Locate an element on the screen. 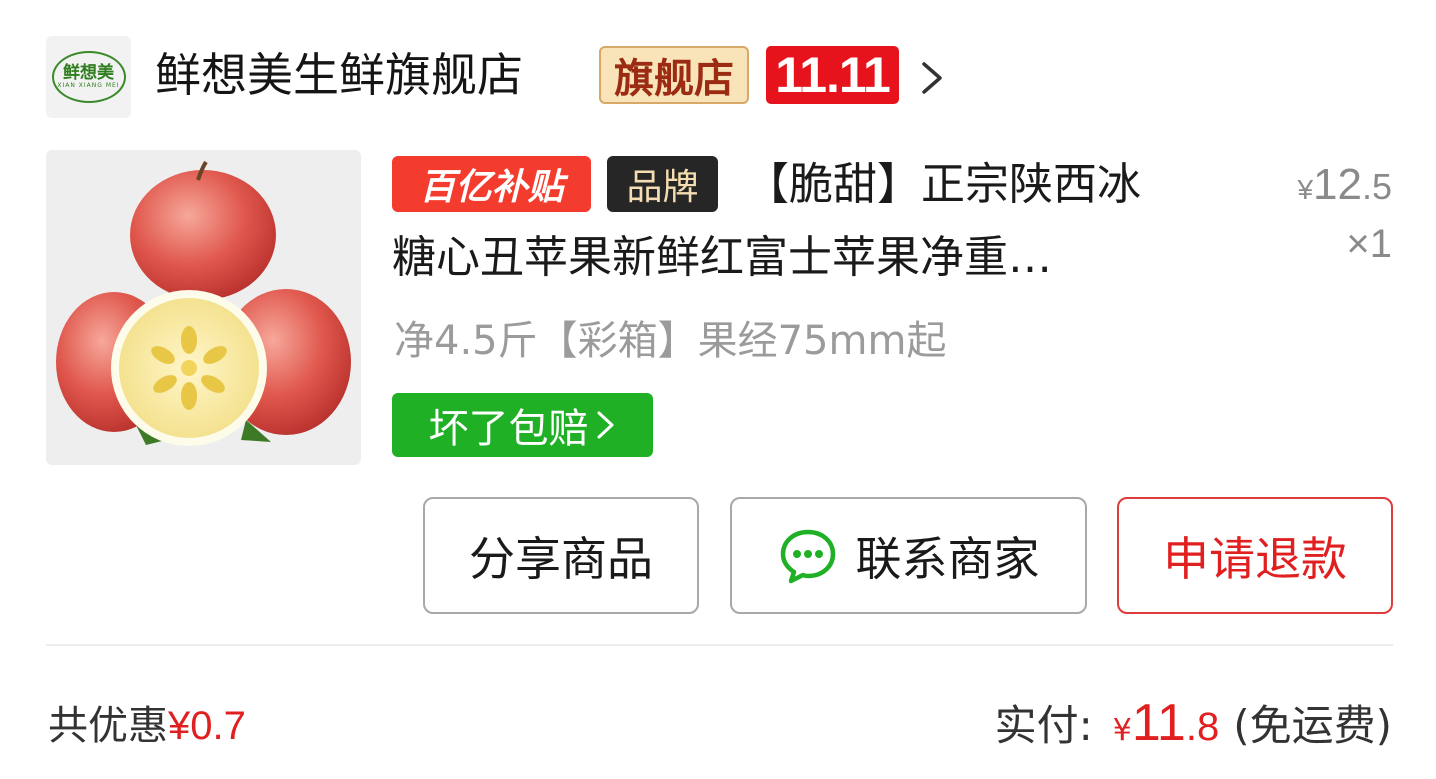  store-name: 鲜想美生鲜旗舰店 is located at coordinates (339, 75).